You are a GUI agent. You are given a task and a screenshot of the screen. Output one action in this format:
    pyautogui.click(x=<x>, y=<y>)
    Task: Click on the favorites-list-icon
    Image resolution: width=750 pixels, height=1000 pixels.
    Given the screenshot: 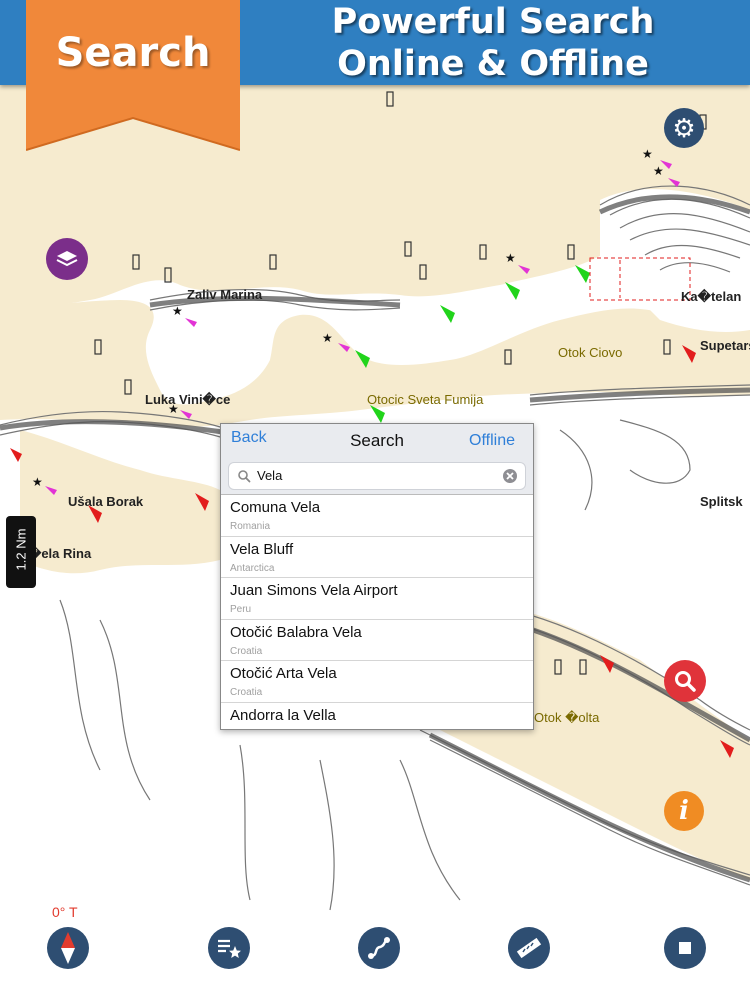 What is the action you would take?
    pyautogui.click(x=229, y=948)
    